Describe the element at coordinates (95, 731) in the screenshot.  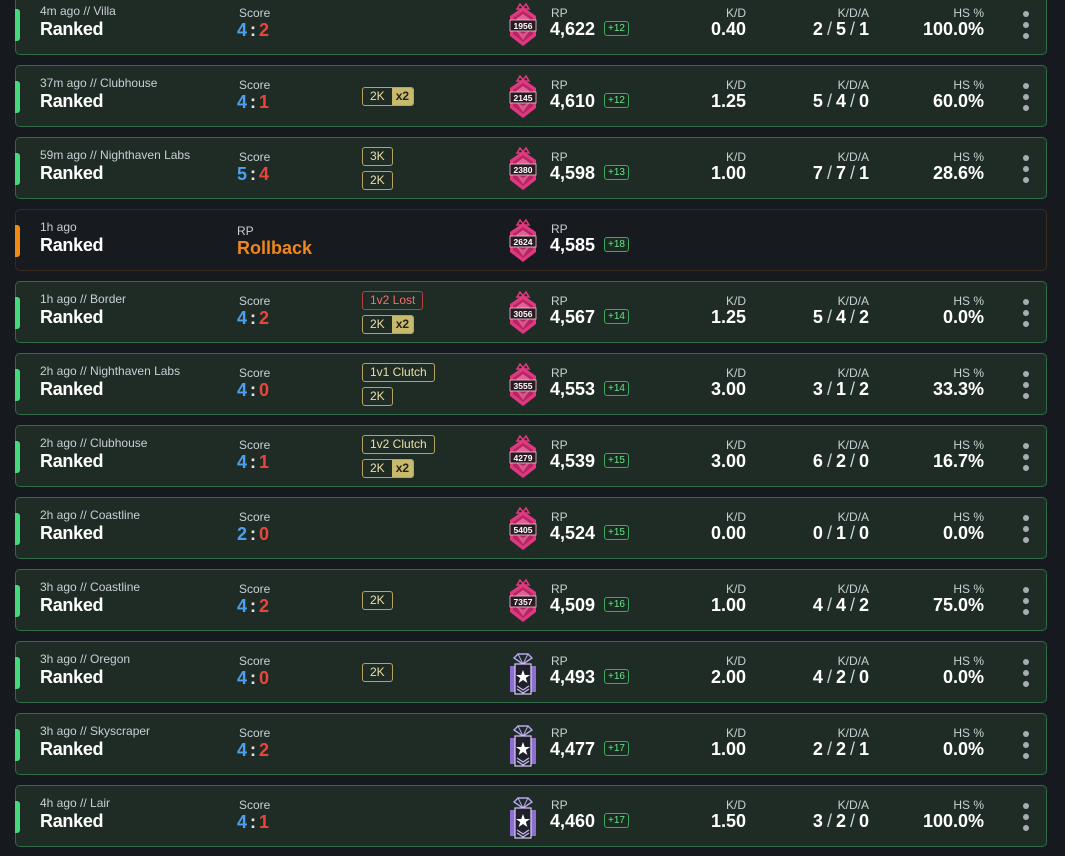
I see `match-meta: 3h ago // Skyscraper` at that location.